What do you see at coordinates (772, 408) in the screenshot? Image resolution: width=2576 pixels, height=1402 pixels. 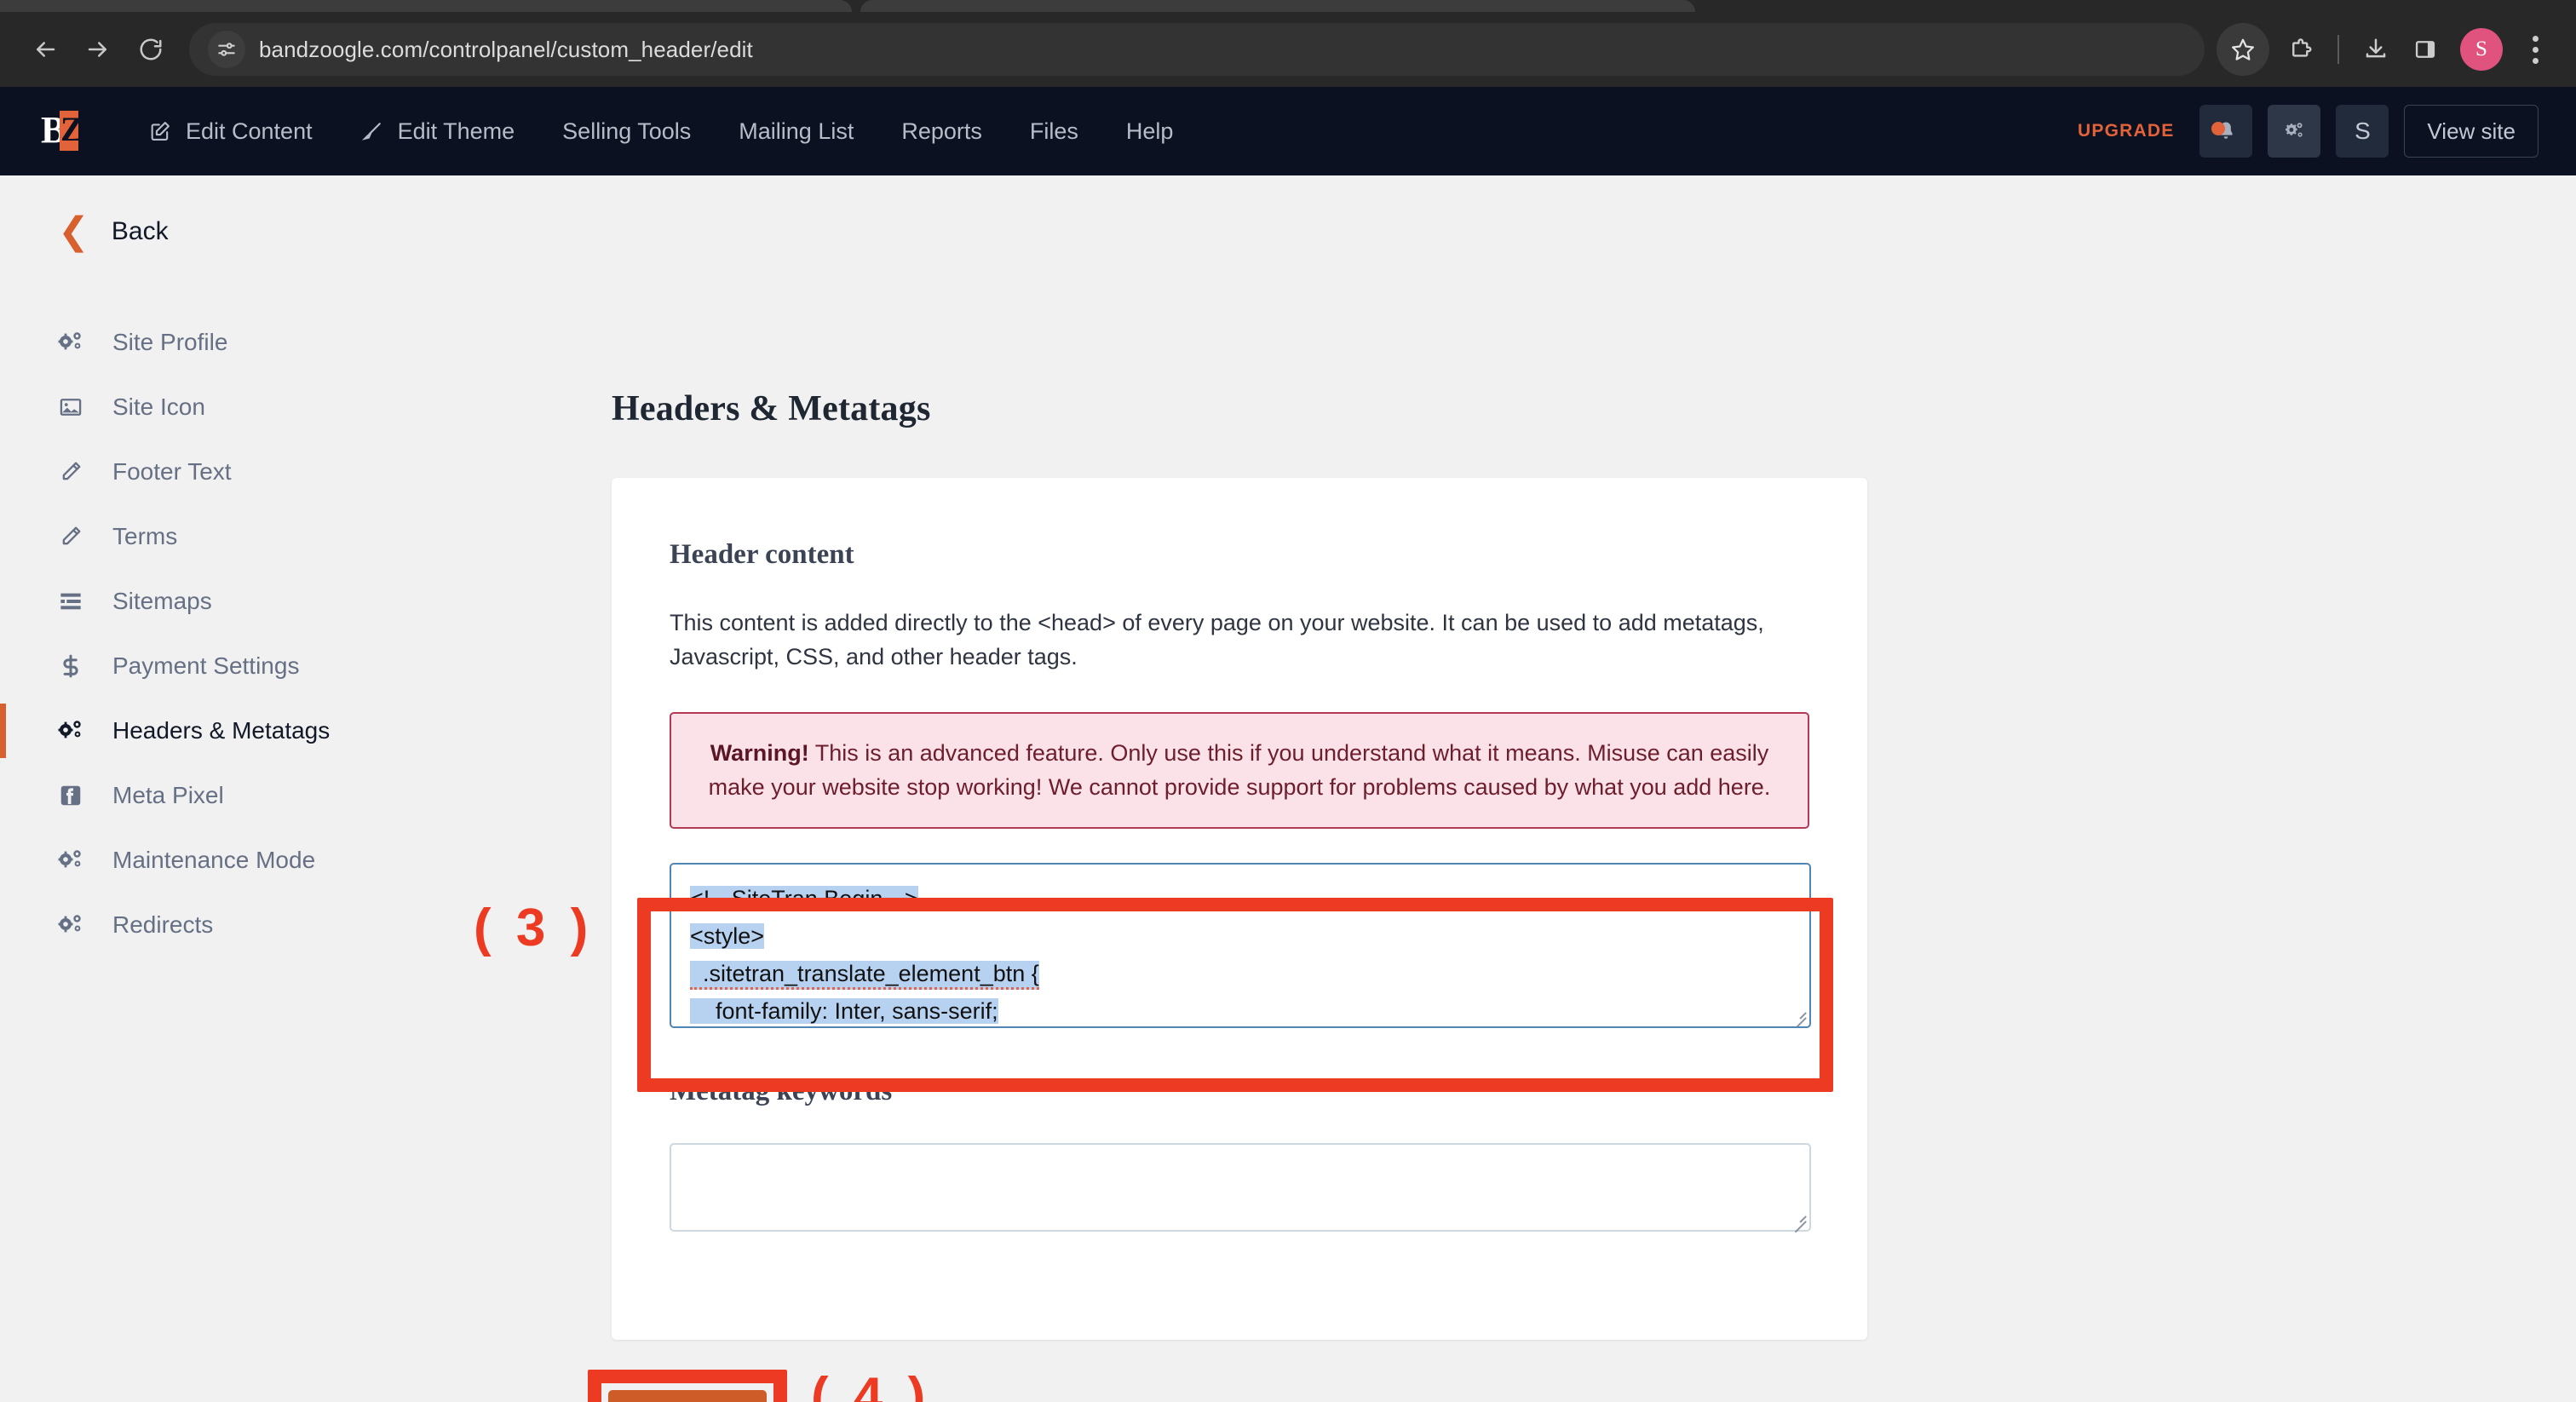 I see `page-title: Headers & Metatags` at bounding box center [772, 408].